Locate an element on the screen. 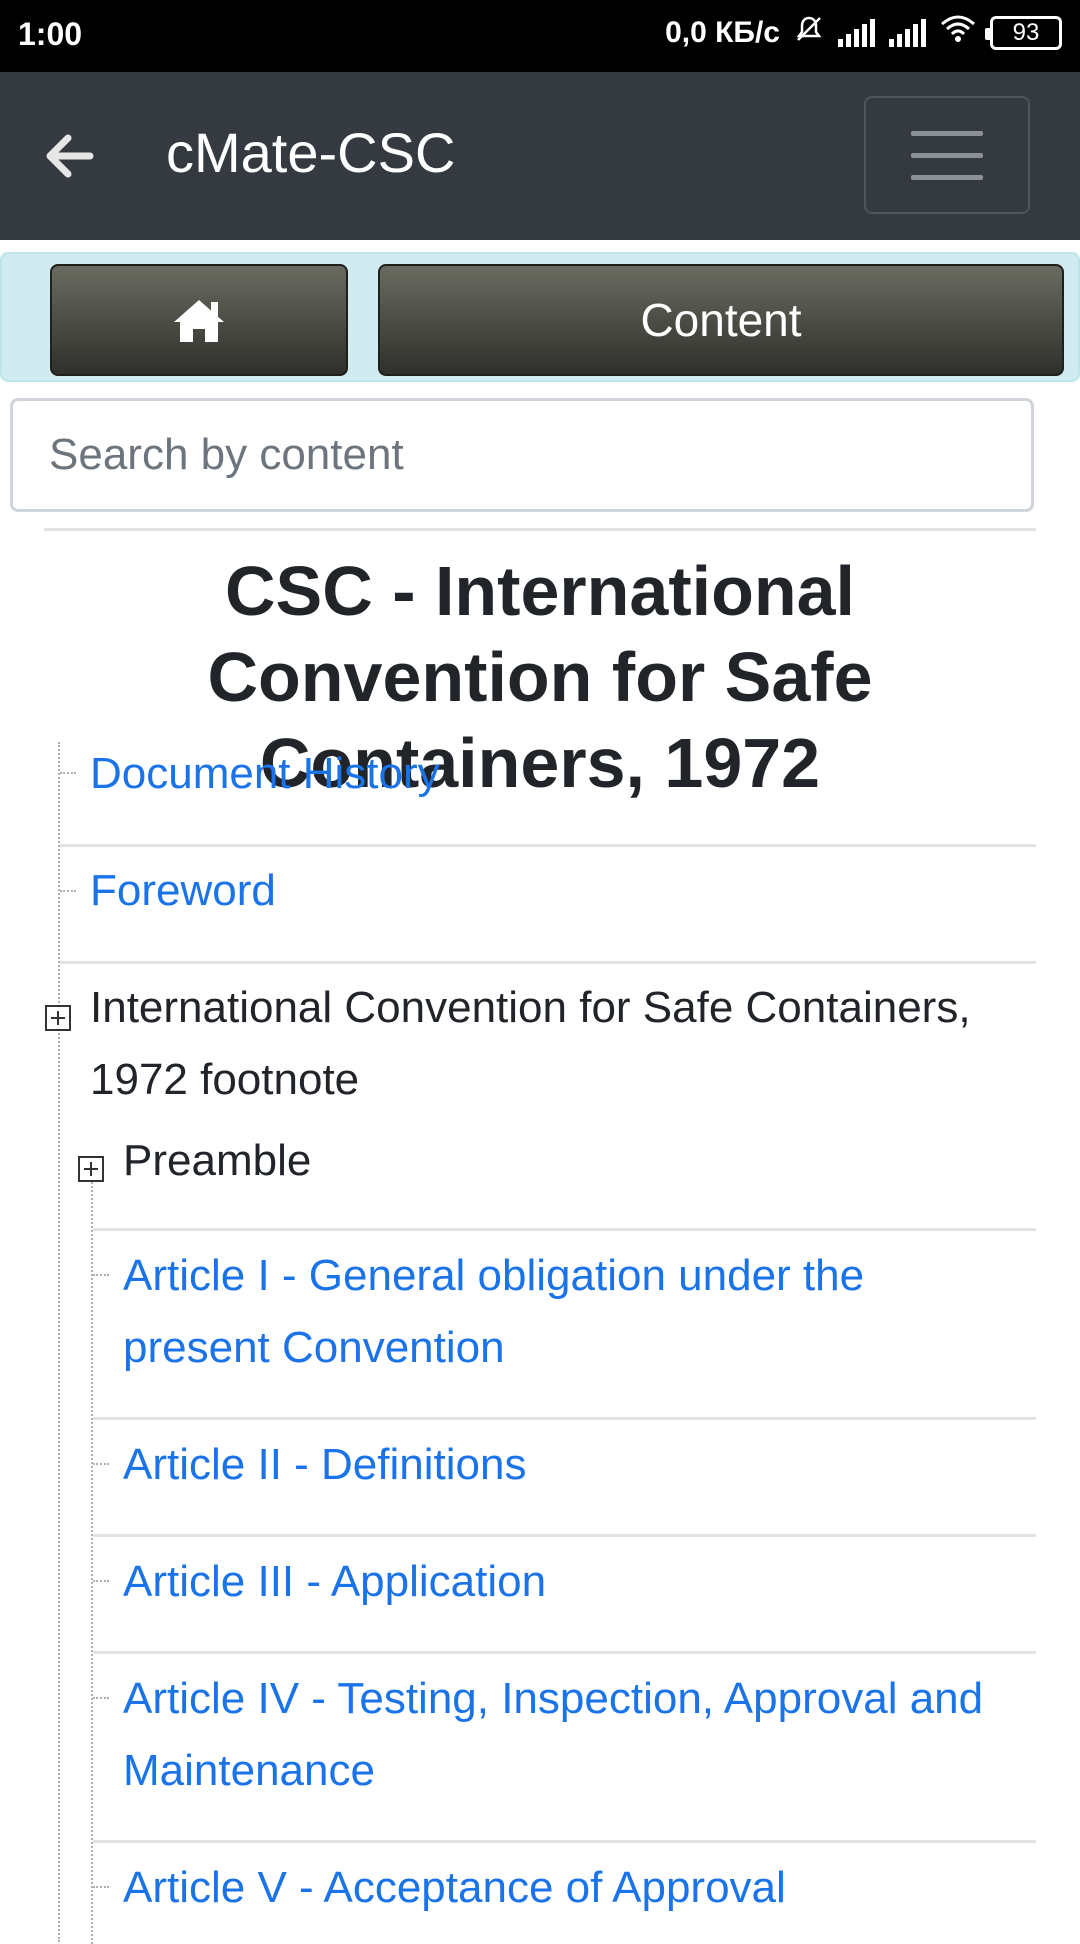  toc-item: Foreword is located at coordinates (565, 891).